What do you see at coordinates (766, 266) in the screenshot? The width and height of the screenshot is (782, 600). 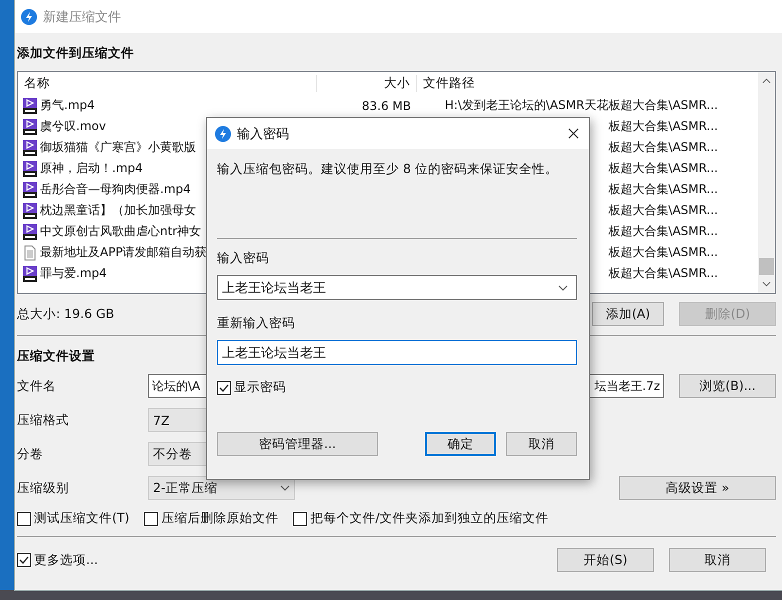 I see `scroll-thumb` at bounding box center [766, 266].